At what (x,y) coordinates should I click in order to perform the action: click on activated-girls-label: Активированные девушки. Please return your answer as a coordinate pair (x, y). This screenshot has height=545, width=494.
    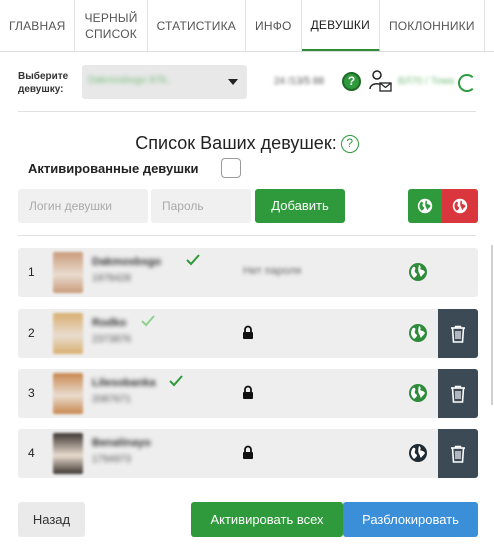
    Looking at the image, I should click on (113, 168).